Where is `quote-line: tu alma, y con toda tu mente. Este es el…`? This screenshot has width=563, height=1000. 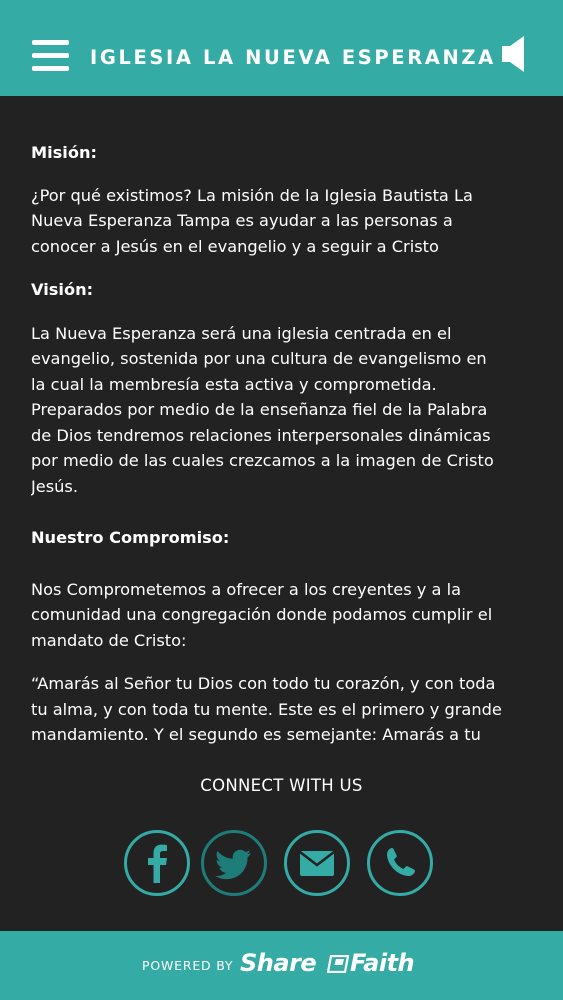
quote-line: tu alma, y con toda tu mente. Este es el… is located at coordinates (266, 709).